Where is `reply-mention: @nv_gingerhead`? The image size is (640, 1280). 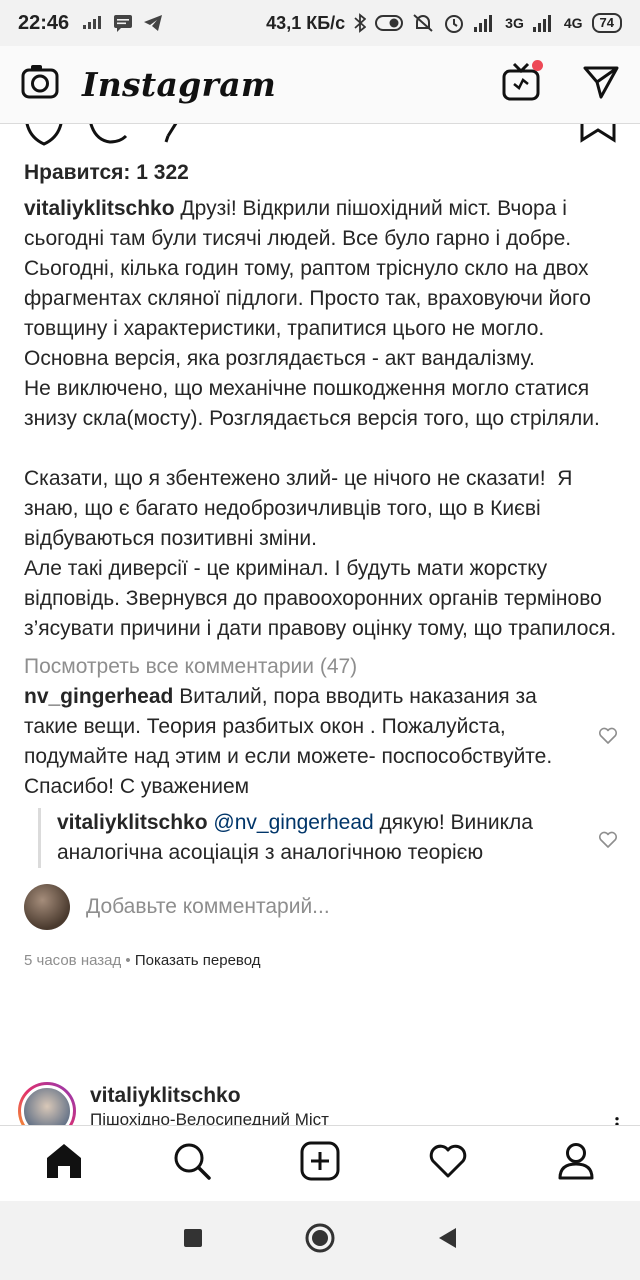
reply-mention: @nv_gingerhead is located at coordinates (293, 822).